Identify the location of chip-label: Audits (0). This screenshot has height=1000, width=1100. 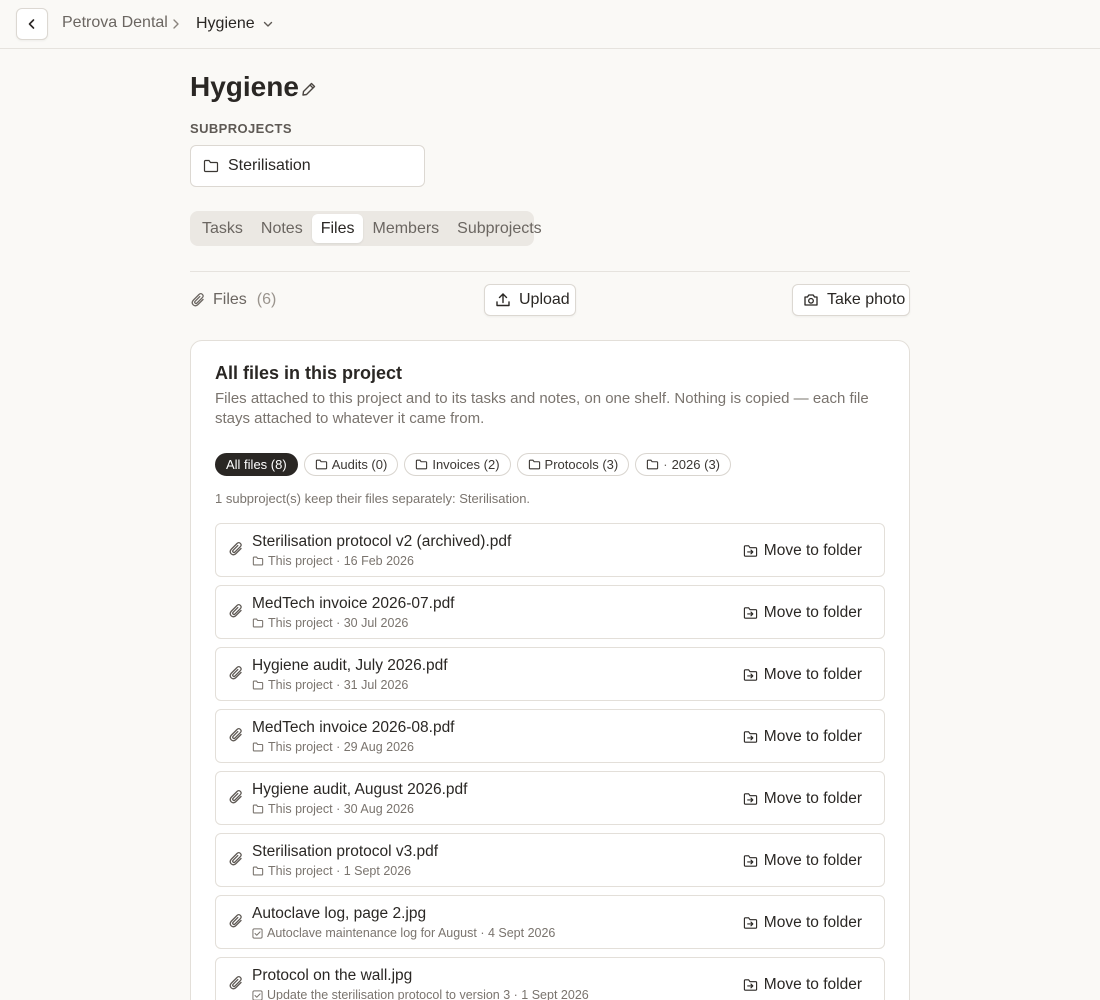
(359, 464).